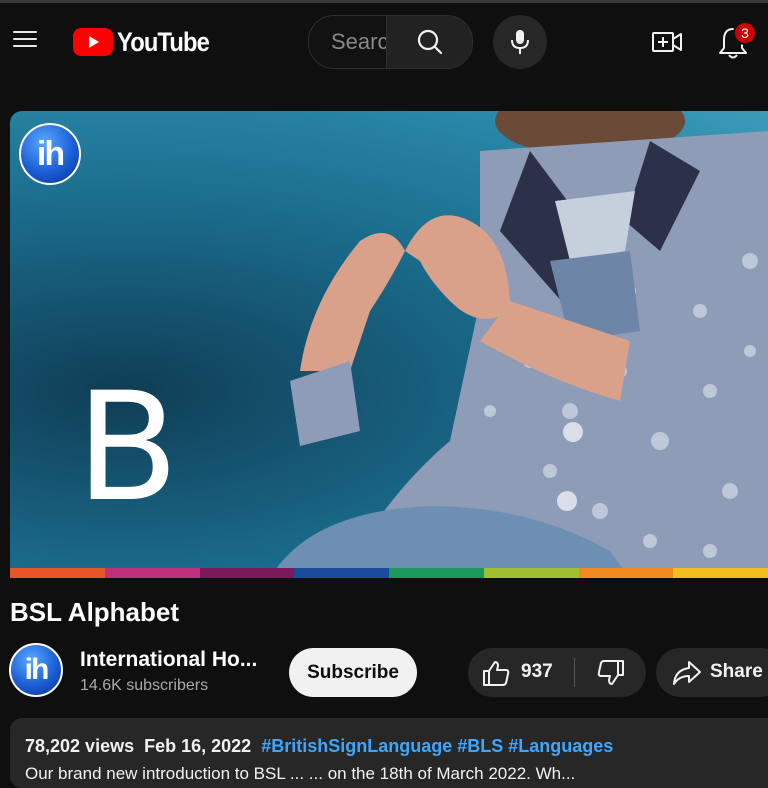 The height and width of the screenshot is (788, 768). Describe the element at coordinates (163, 41) in the screenshot. I see `logo-text: YouTube` at that location.